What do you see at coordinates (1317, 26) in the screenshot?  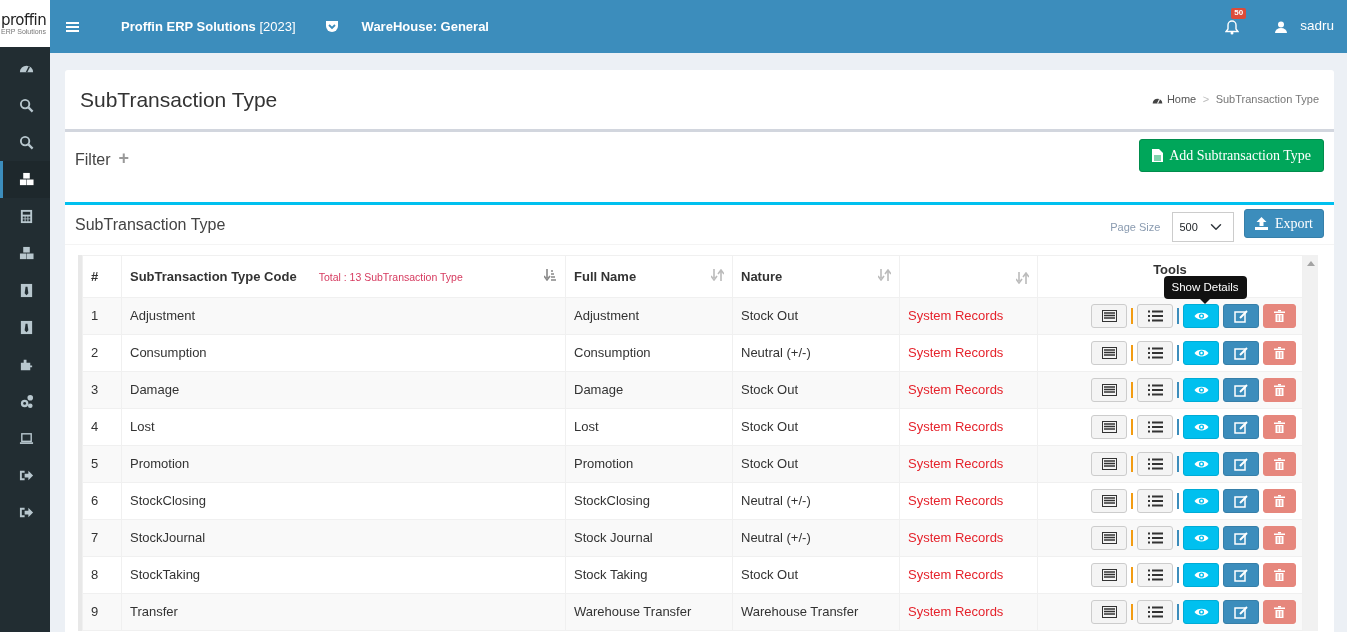 I see `user-name: sadru` at bounding box center [1317, 26].